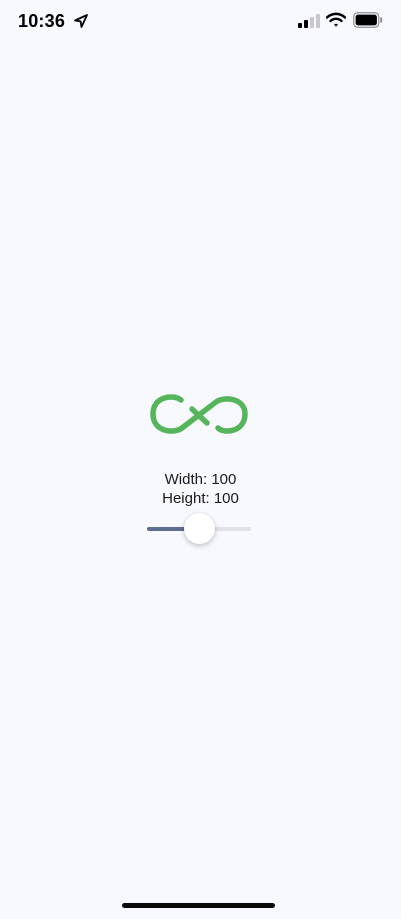 This screenshot has height=919, width=401. What do you see at coordinates (200, 22) in the screenshot?
I see `status-bar: 10:36` at bounding box center [200, 22].